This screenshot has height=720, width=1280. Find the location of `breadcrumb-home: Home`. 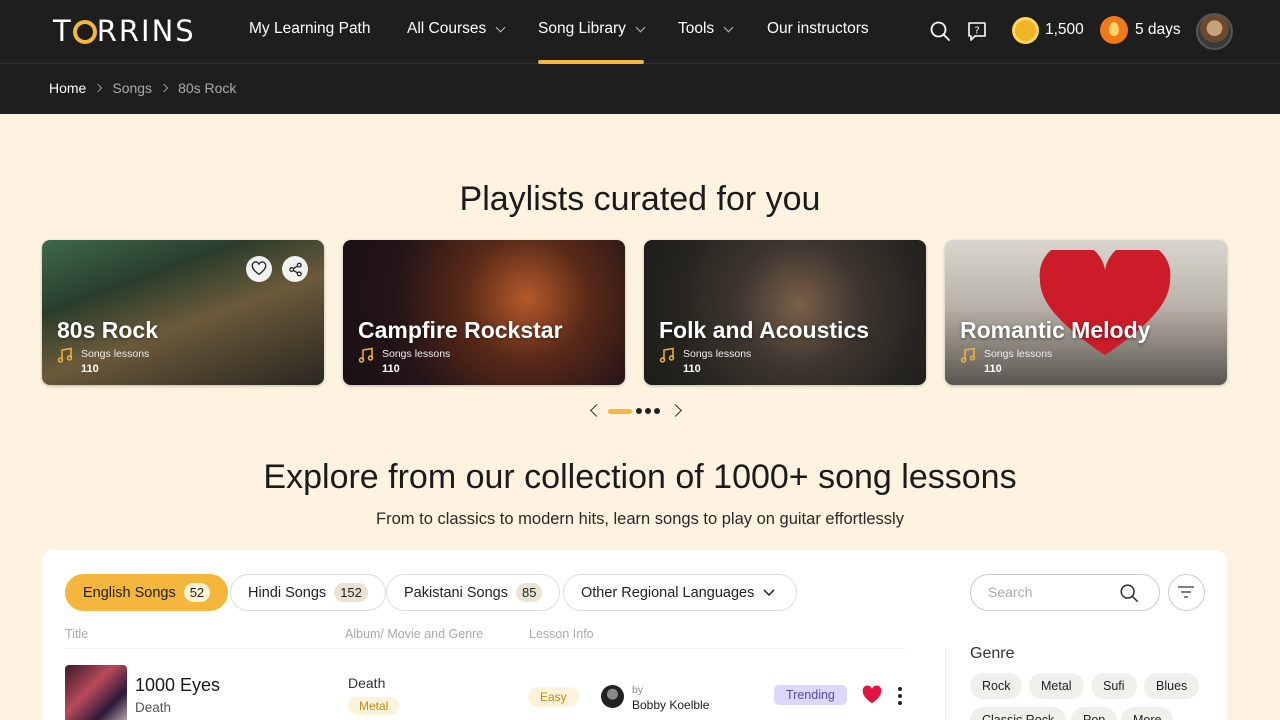

breadcrumb-home: Home is located at coordinates (67, 88).